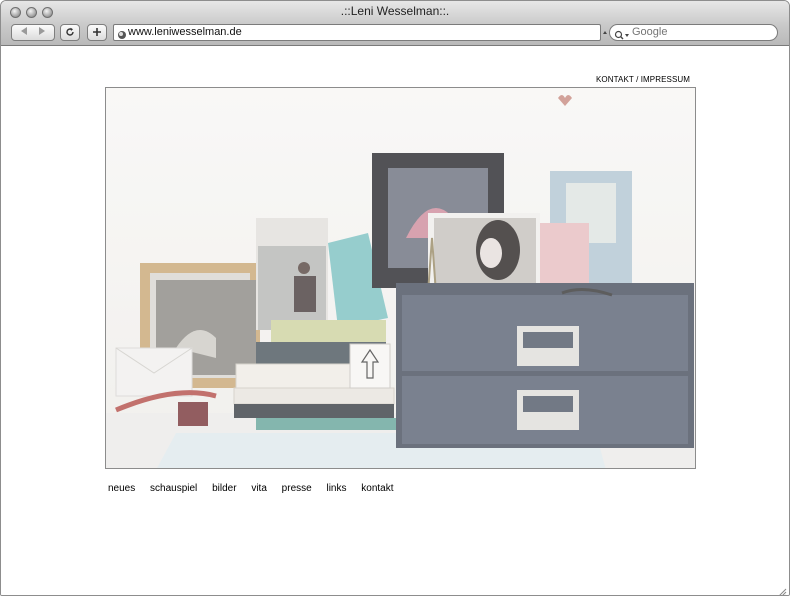  I want to click on reload-button, so click(70, 32).